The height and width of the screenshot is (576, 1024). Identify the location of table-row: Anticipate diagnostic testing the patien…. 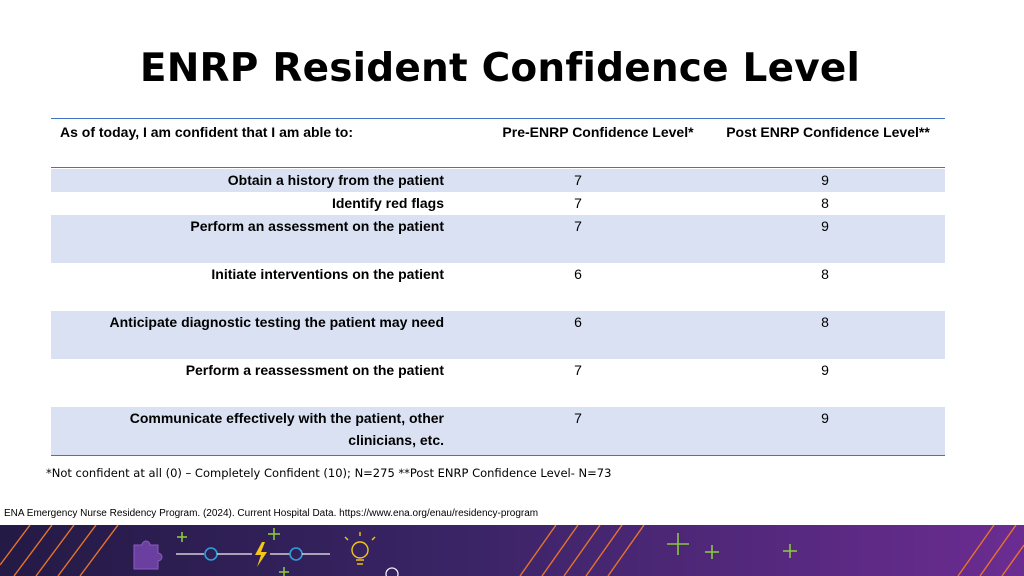
(498, 335).